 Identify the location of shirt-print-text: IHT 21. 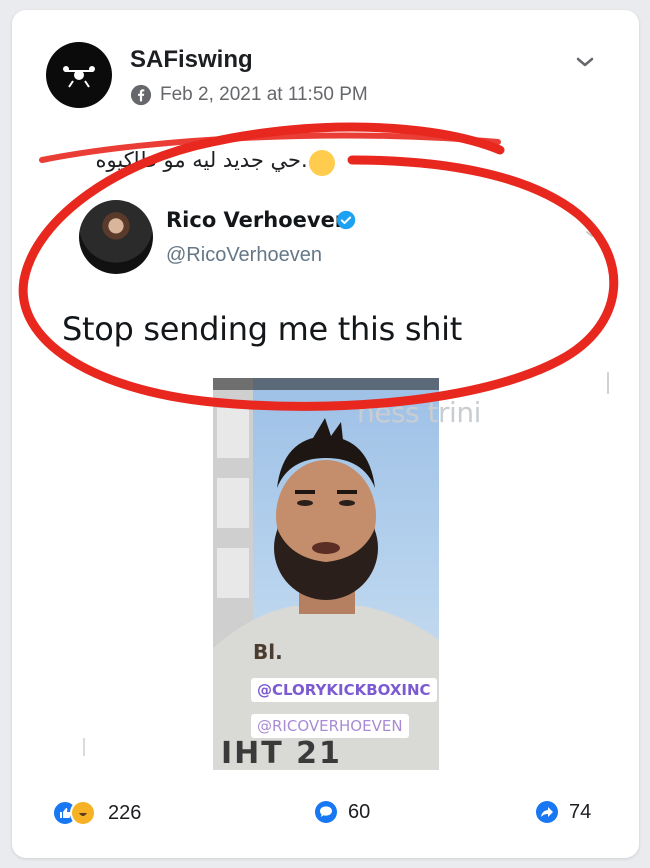
(281, 753).